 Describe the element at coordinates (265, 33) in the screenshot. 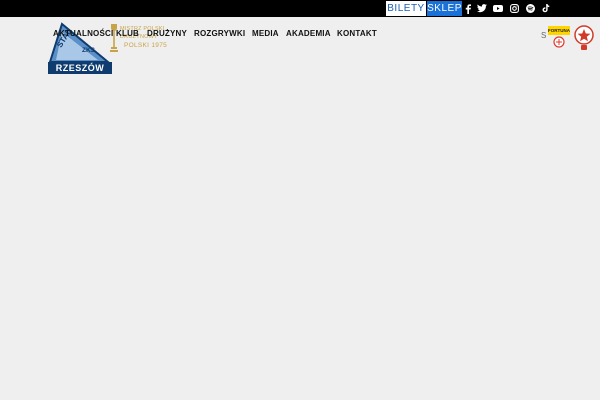

I see `nav-item-media: MEDIA` at that location.